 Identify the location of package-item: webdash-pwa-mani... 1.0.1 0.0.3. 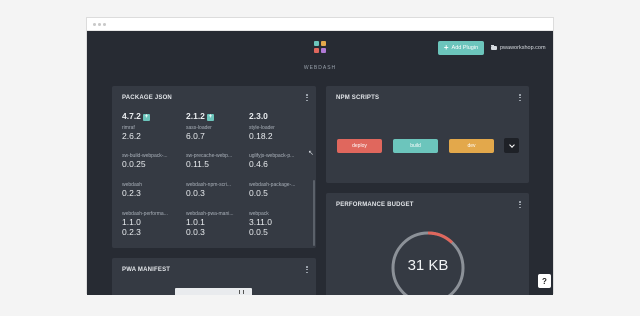
(210, 224).